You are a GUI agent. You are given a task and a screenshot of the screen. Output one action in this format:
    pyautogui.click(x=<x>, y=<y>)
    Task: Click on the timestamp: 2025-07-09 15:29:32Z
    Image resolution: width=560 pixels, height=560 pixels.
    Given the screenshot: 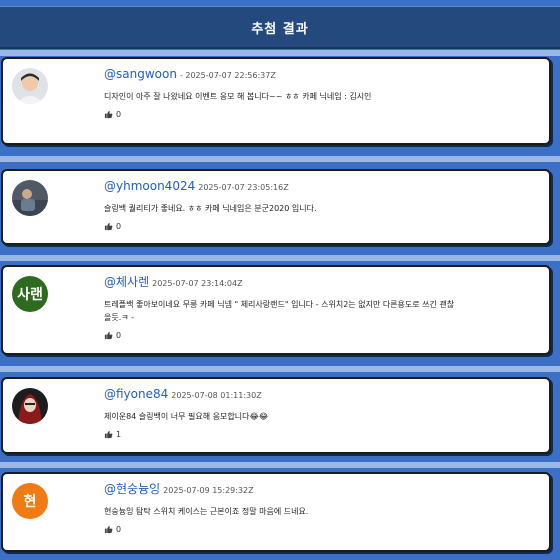 What is the action you would take?
    pyautogui.click(x=208, y=490)
    